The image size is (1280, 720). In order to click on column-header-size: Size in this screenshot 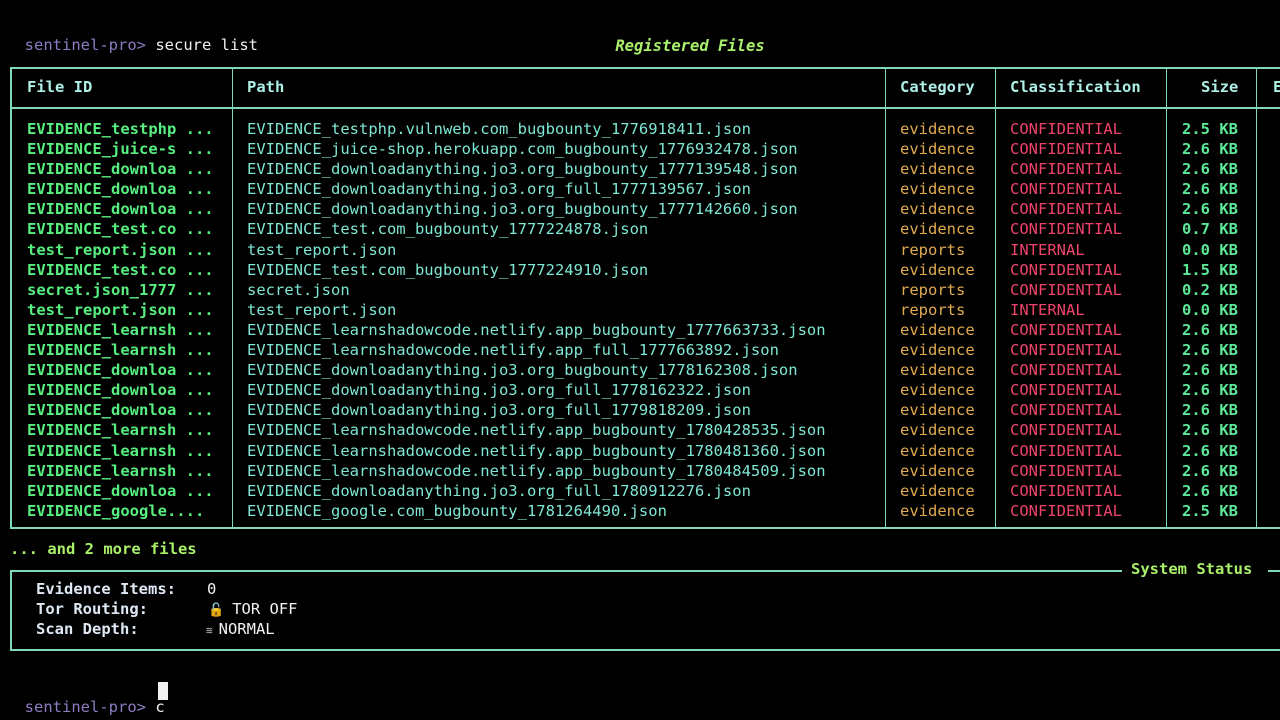, I will do `click(1220, 87)`.